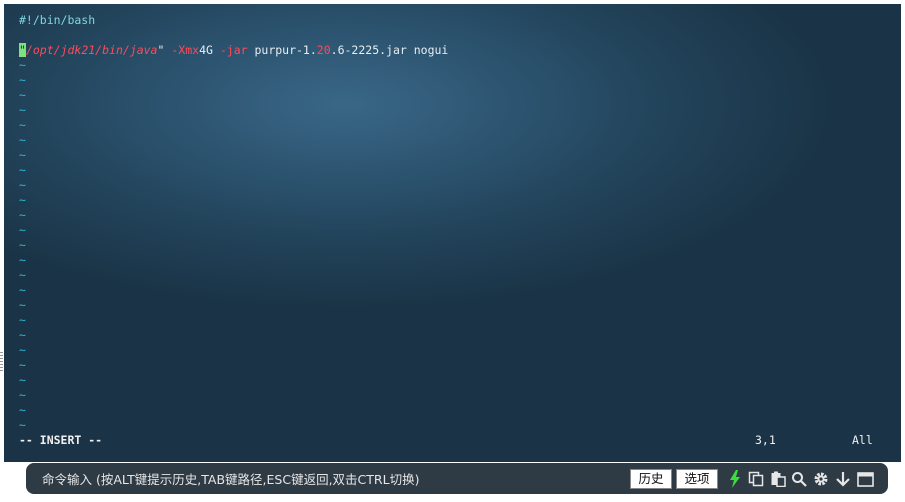 This screenshot has width=905, height=502. Describe the element at coordinates (1, 362) in the screenshot. I see `resize-handle` at that location.